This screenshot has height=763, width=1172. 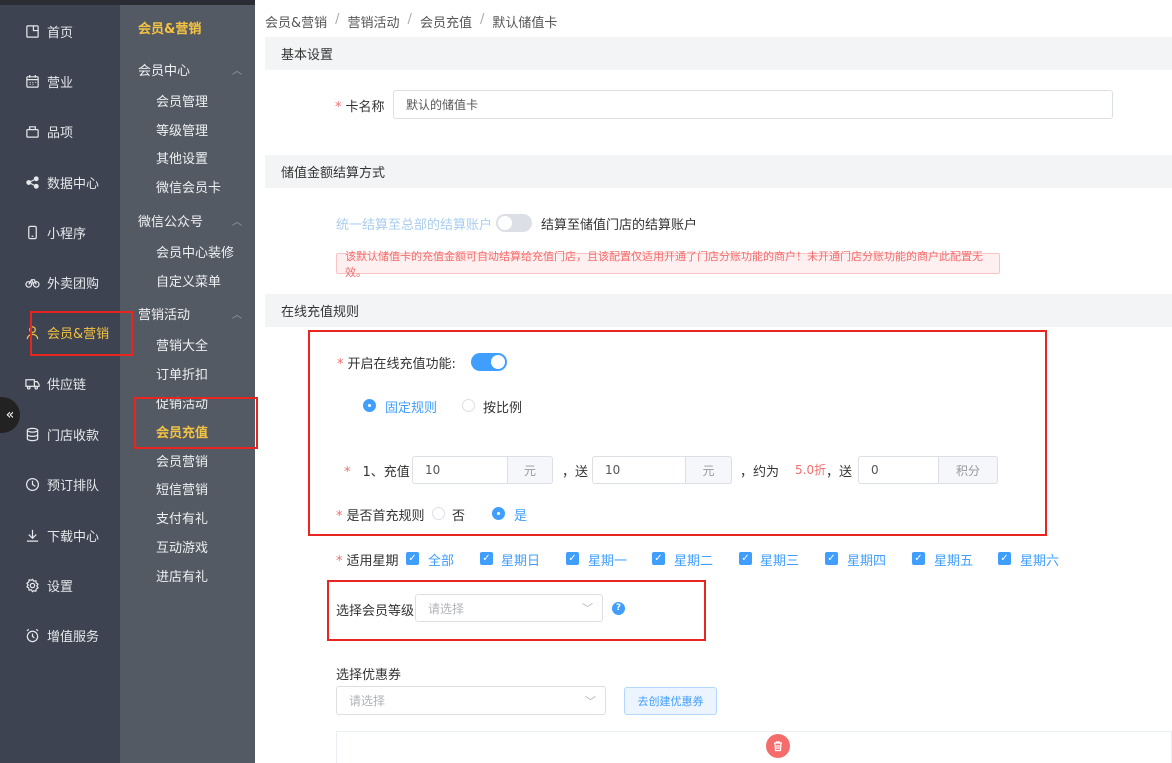 I want to click on nav-item-settings: 设置, so click(x=60, y=585).